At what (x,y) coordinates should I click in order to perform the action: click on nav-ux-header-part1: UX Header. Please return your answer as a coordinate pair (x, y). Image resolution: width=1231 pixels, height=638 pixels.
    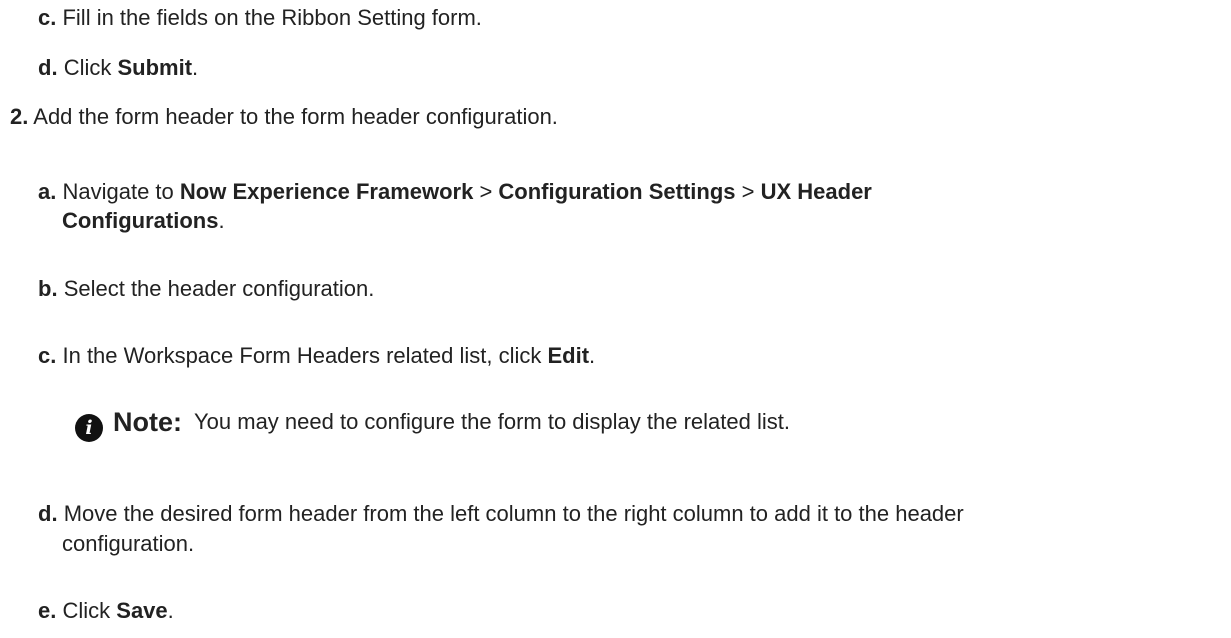
    Looking at the image, I should click on (816, 191).